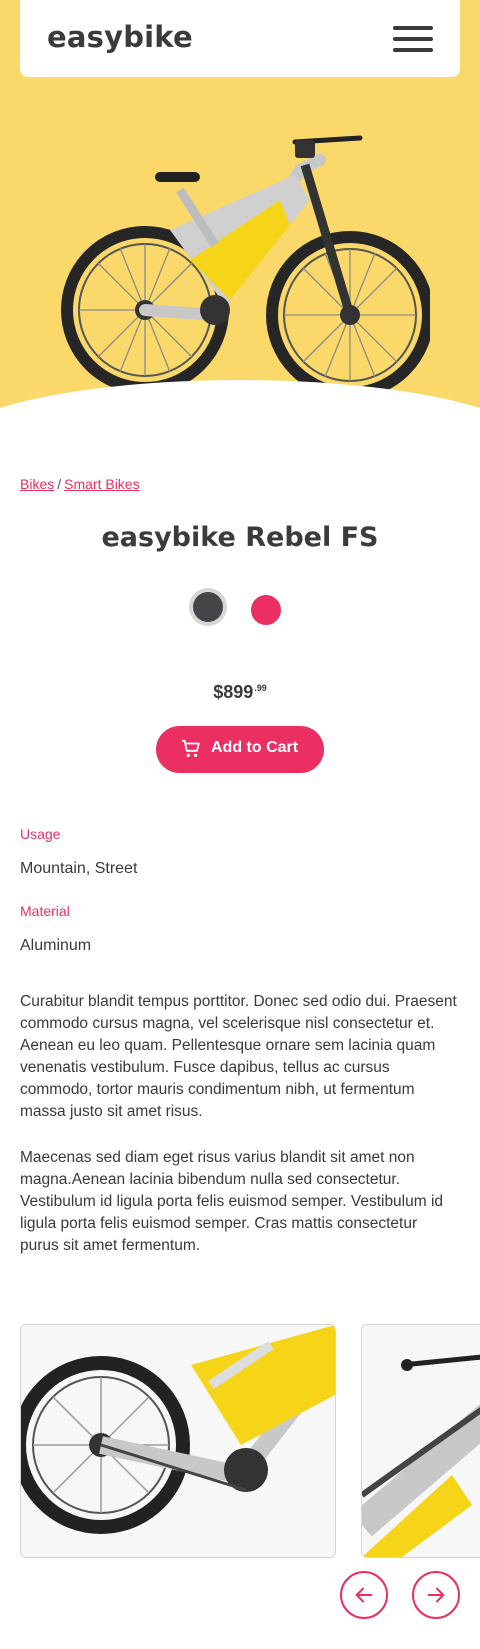  What do you see at coordinates (45, 911) in the screenshot?
I see `spec-label-material: Material` at bounding box center [45, 911].